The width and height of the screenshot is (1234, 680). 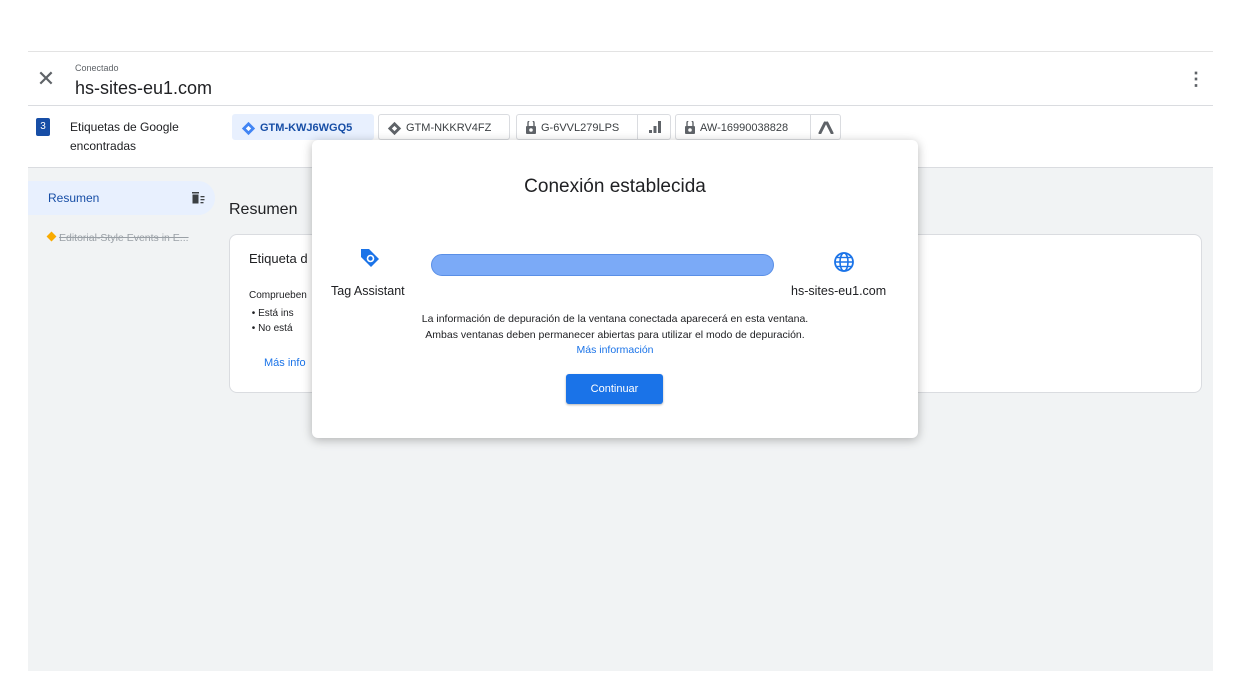 What do you see at coordinates (620, 79) in the screenshot?
I see `top-bar: ✕ Conectado hs-sites-eu1.com ⋮` at bounding box center [620, 79].